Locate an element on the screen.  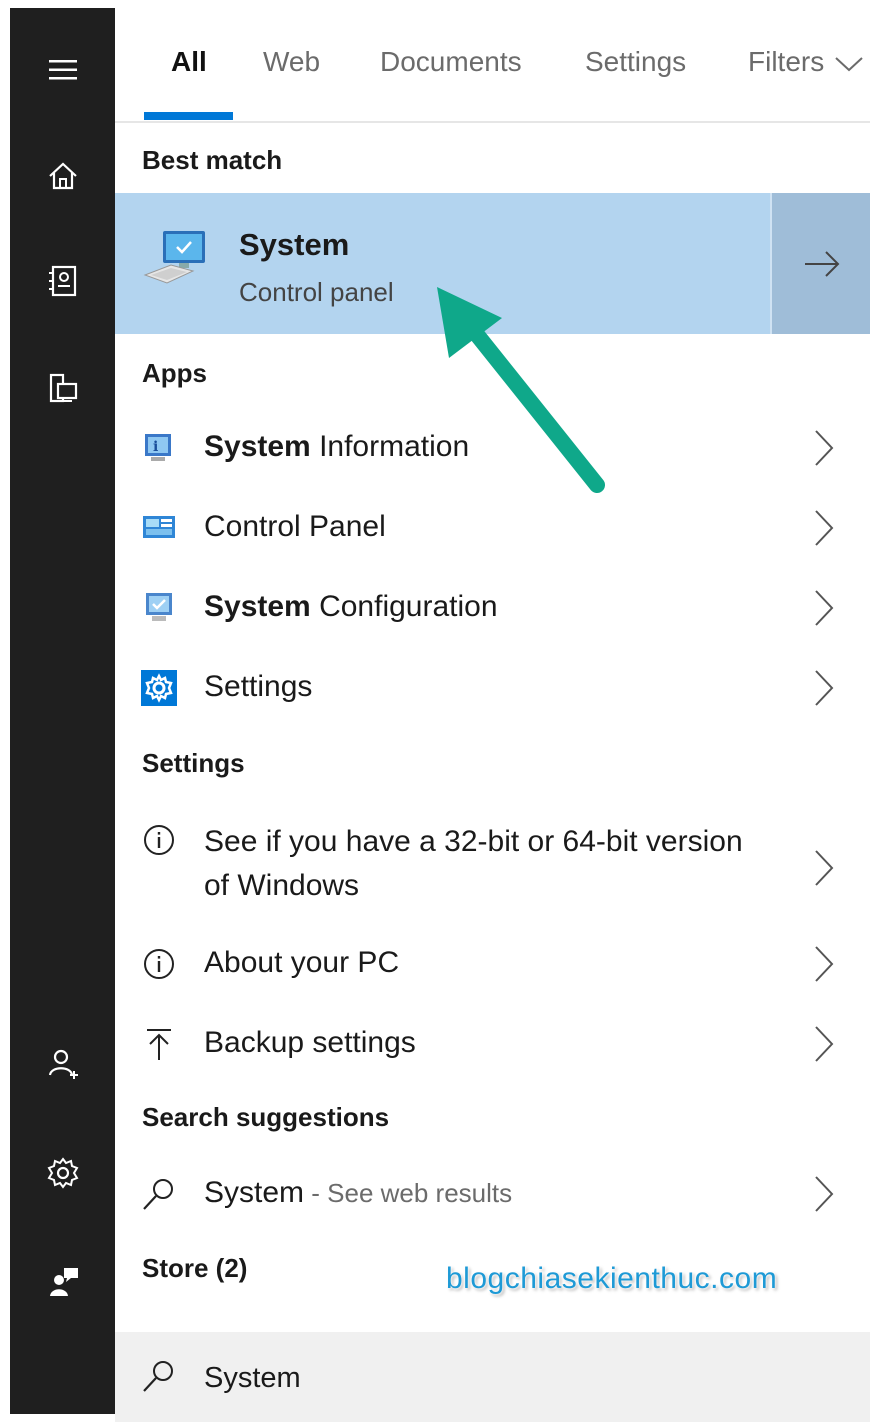
system-computer-icon is located at coordinates (174, 257).